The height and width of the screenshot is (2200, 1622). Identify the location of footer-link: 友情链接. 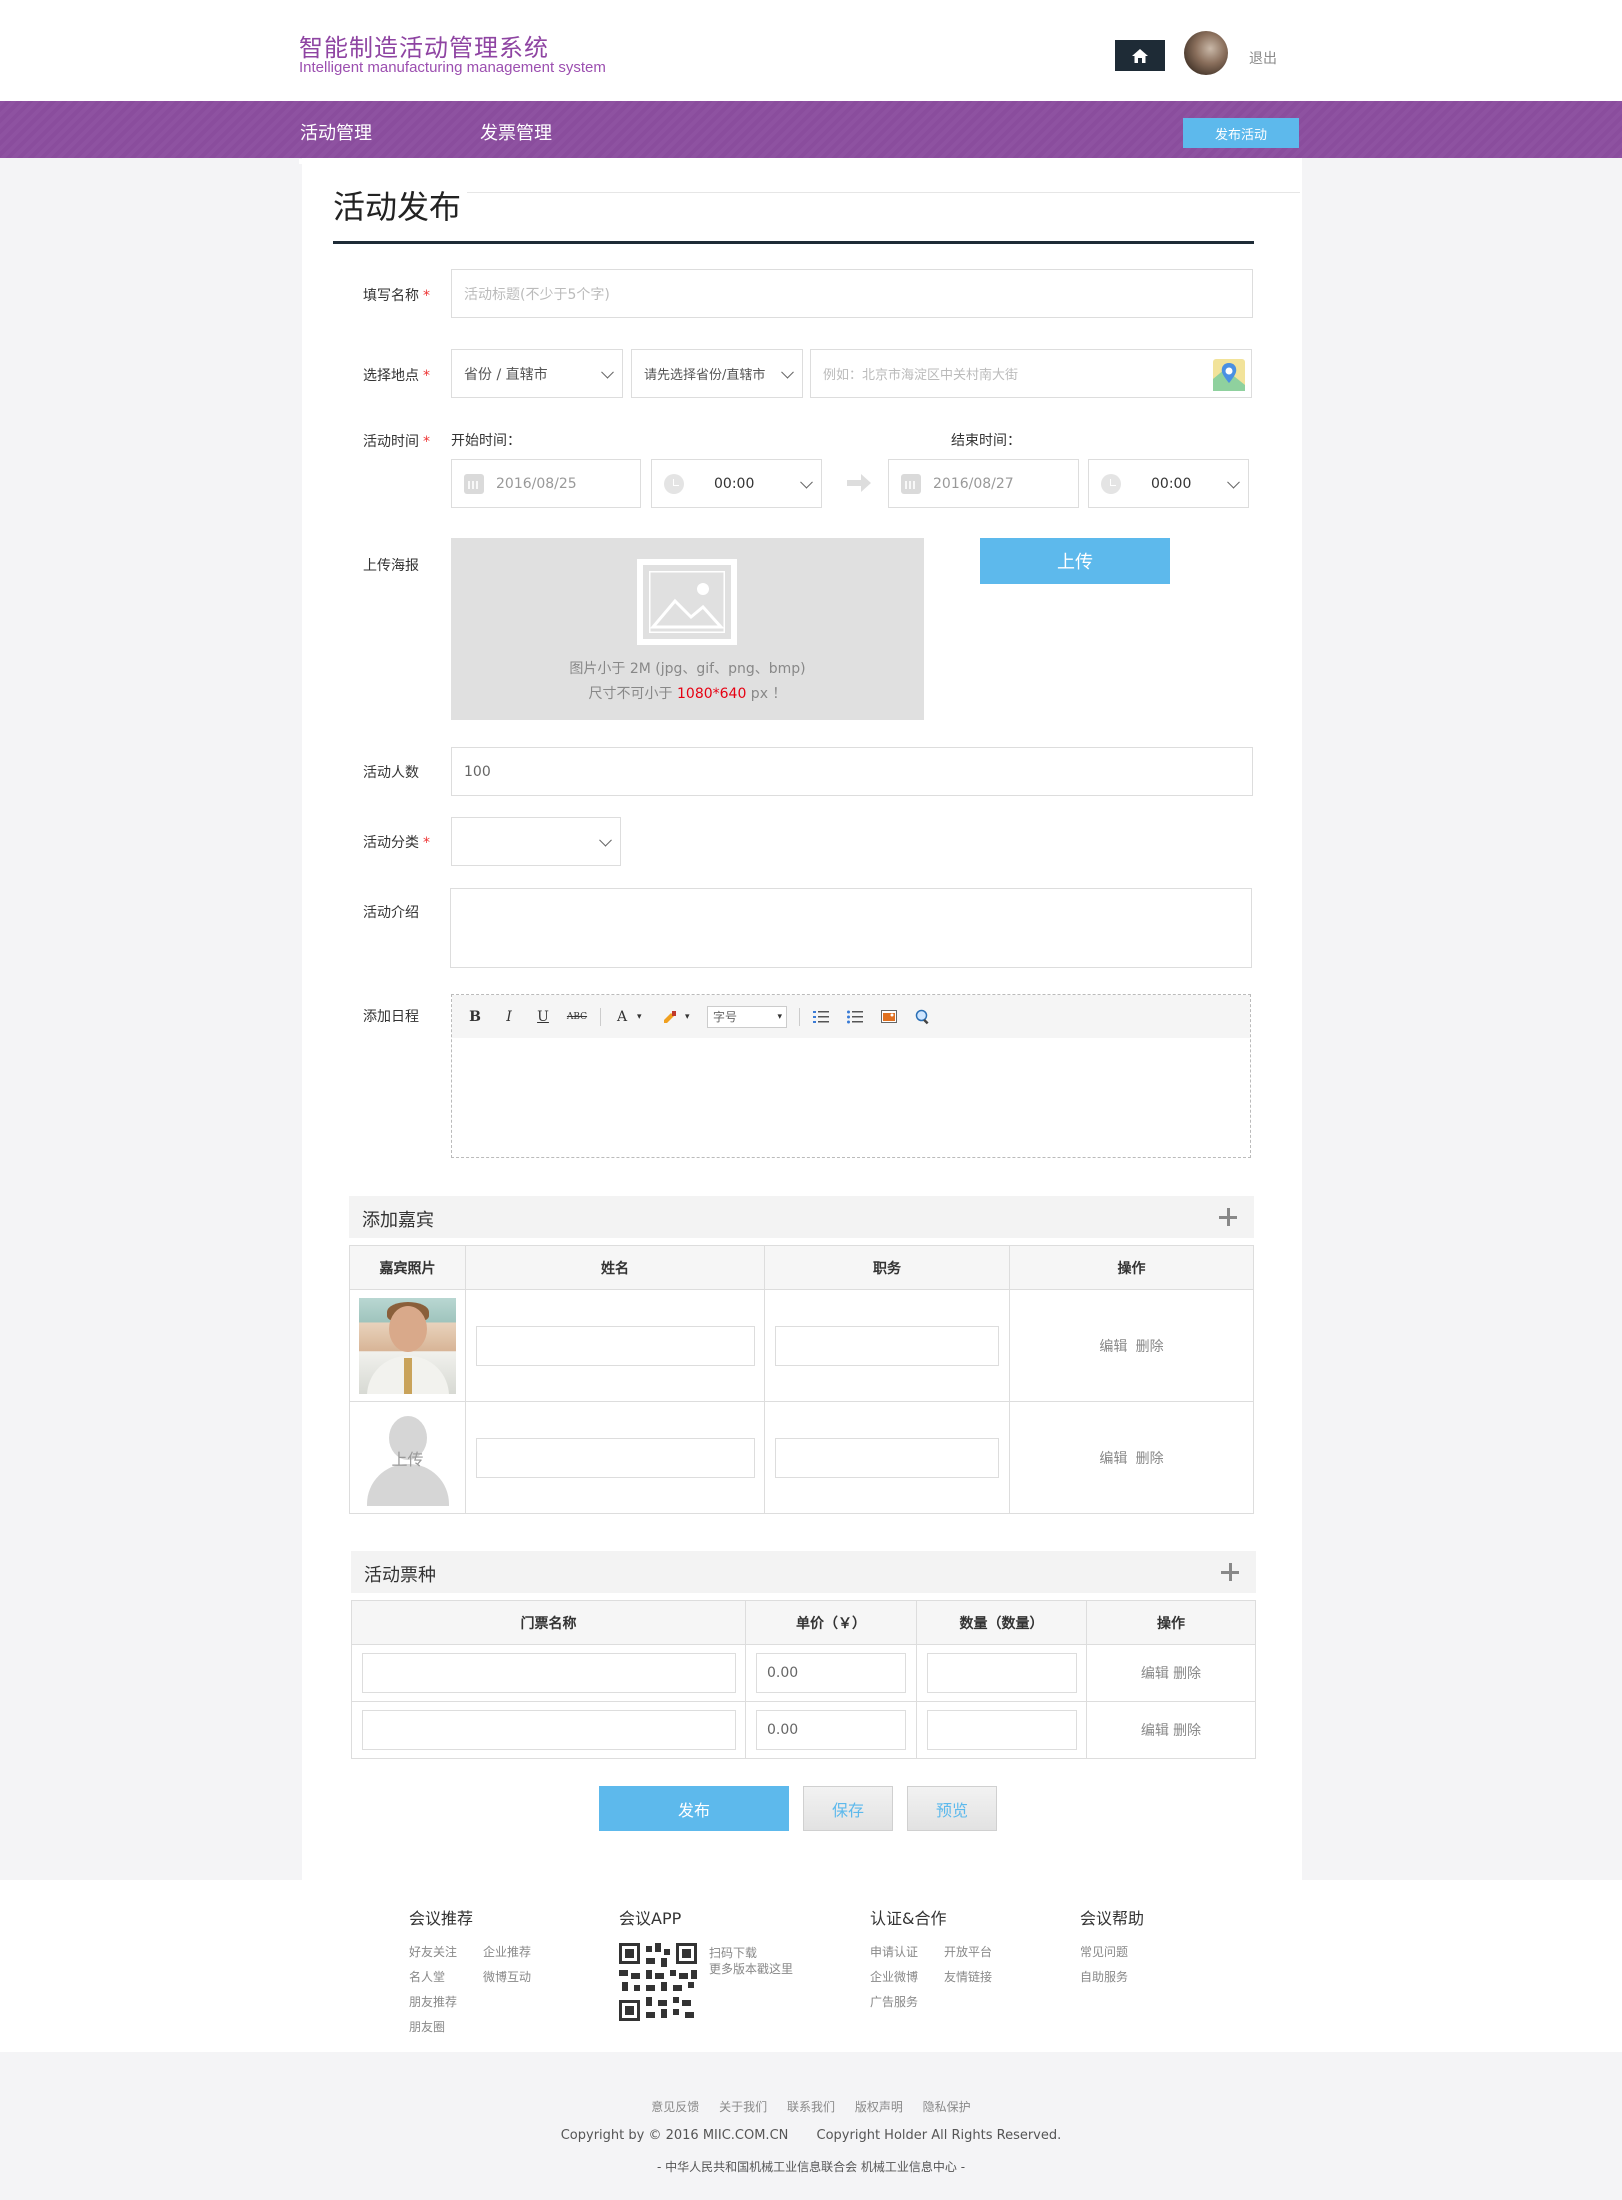
(968, 1976).